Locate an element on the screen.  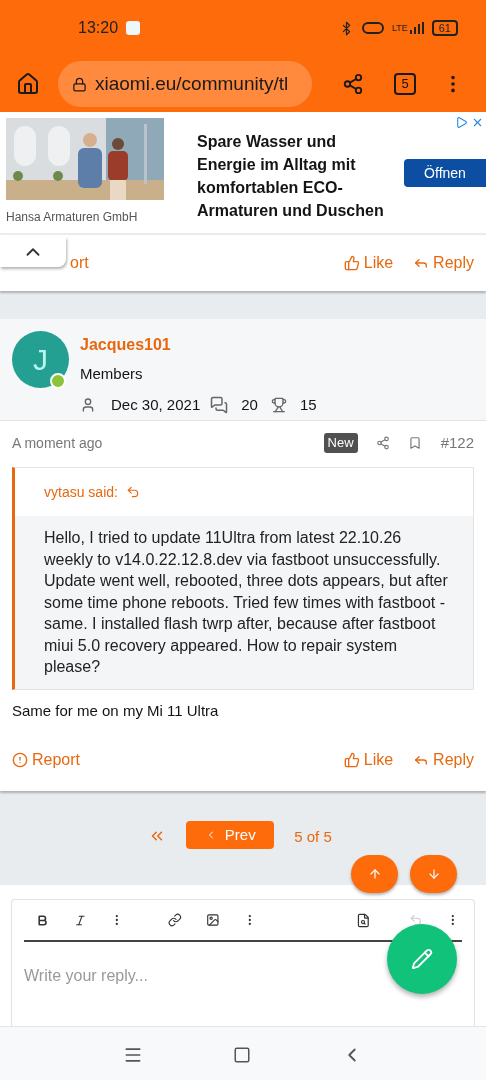
arrow-up-icon is located at coordinates (374, 874).